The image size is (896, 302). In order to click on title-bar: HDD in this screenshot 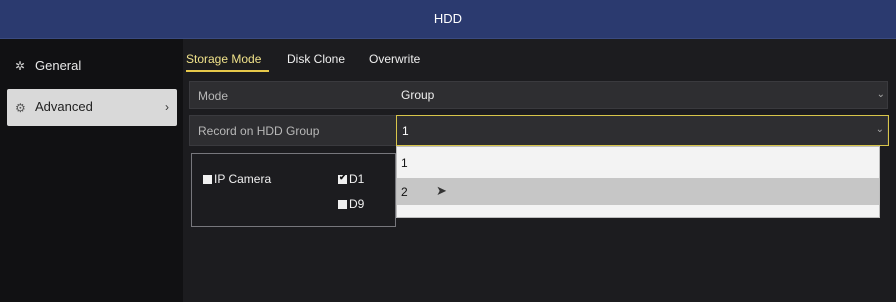, I will do `click(448, 19)`.